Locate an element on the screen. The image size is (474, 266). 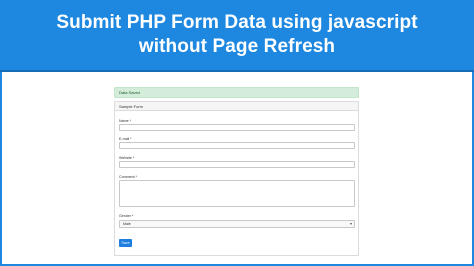
comment-label: Comment * is located at coordinates (128, 177).